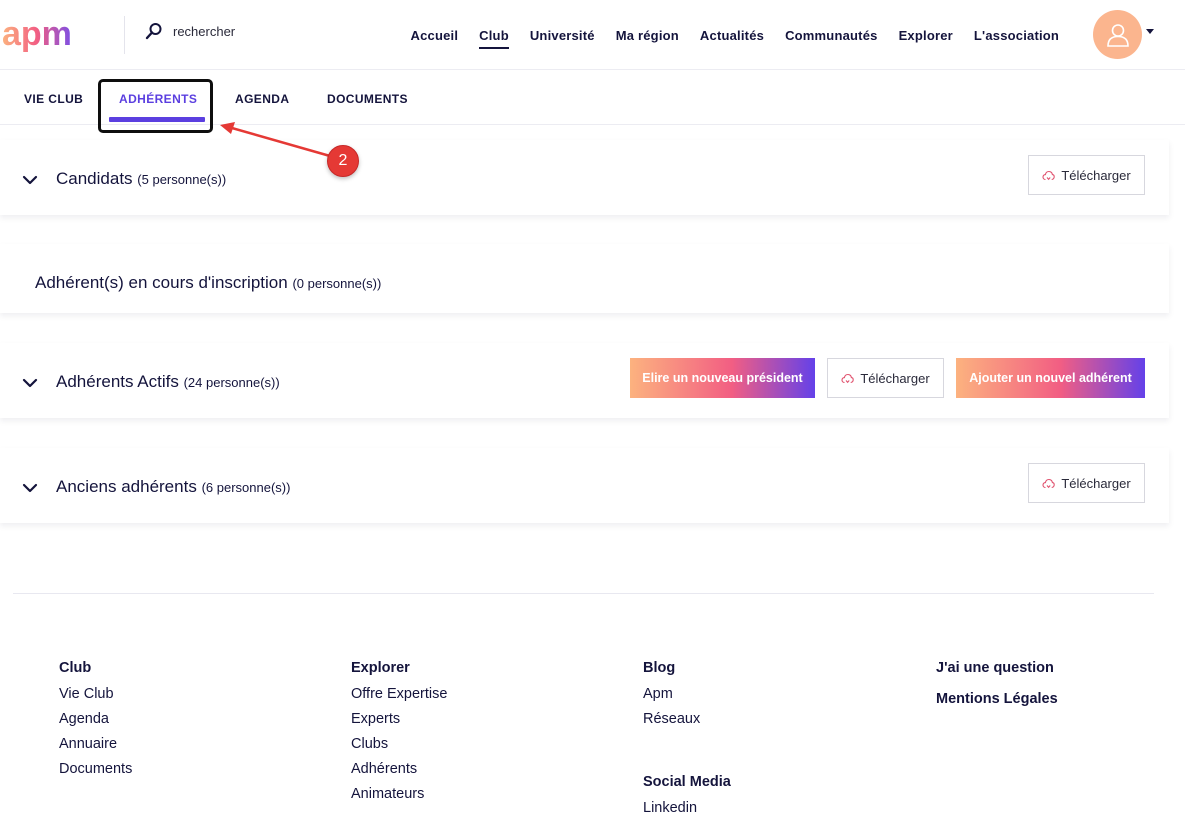  Describe the element at coordinates (37, 34) in the screenshot. I see `svg-text: apm` at that location.